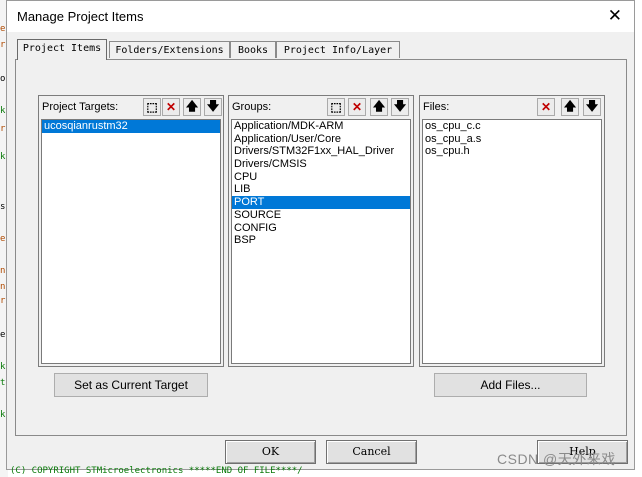 The width and height of the screenshot is (642, 477). Describe the element at coordinates (512, 139) in the screenshot. I see `list-item: os_cpu_a.s` at that location.